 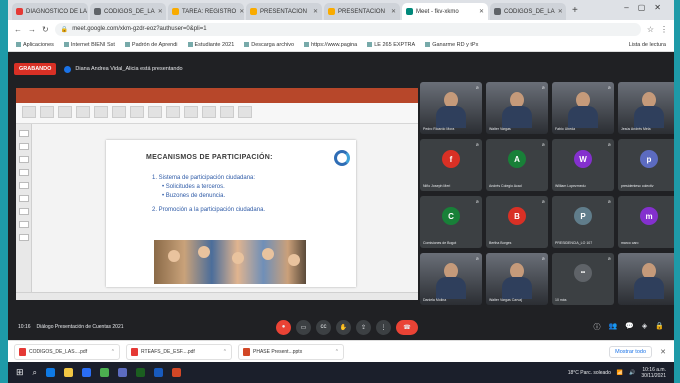 What do you see at coordinates (383, 327) in the screenshot?
I see `more-options-icon: ⋮` at bounding box center [383, 327].